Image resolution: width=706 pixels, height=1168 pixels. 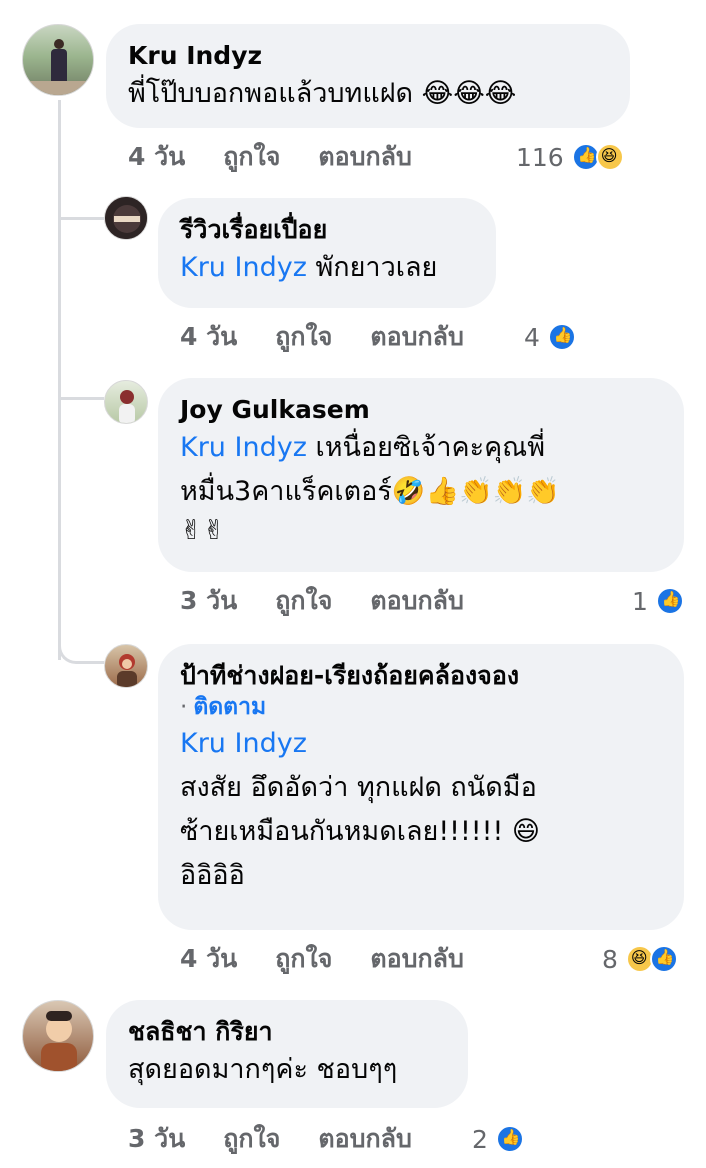 I want to click on reaction-summary: 1, so click(x=658, y=601).